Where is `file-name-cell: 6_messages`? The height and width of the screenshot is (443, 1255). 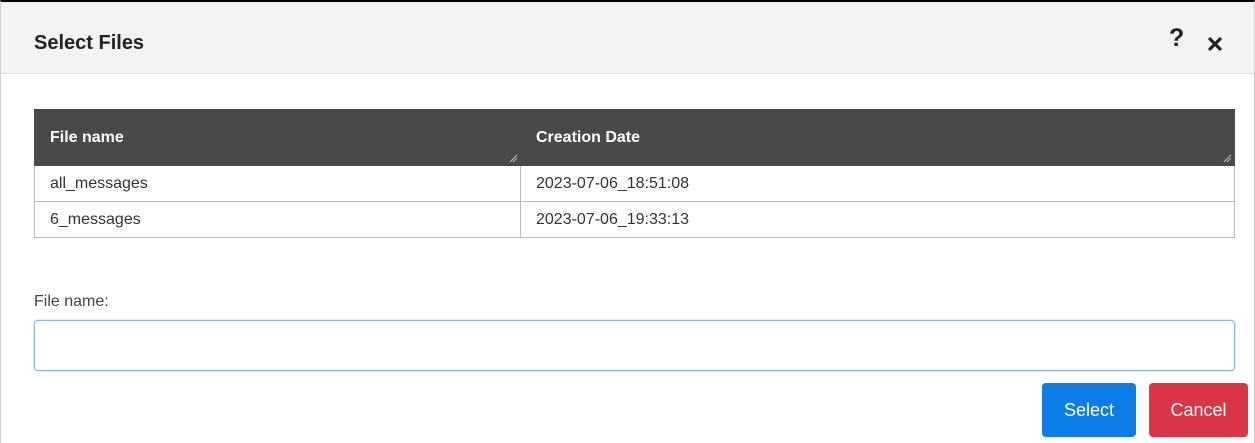
file-name-cell: 6_messages is located at coordinates (277, 219).